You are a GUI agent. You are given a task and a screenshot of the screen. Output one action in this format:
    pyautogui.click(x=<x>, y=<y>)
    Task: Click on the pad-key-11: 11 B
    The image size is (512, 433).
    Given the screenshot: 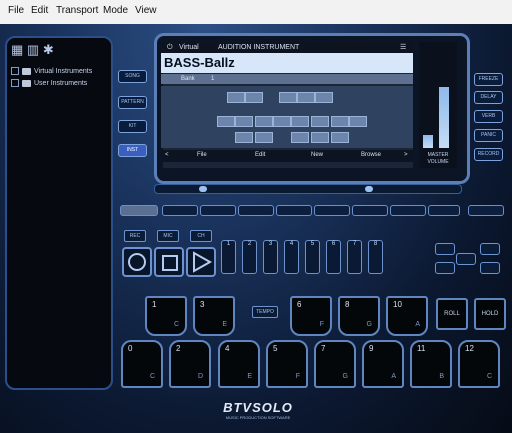 What is the action you would take?
    pyautogui.click(x=431, y=364)
    